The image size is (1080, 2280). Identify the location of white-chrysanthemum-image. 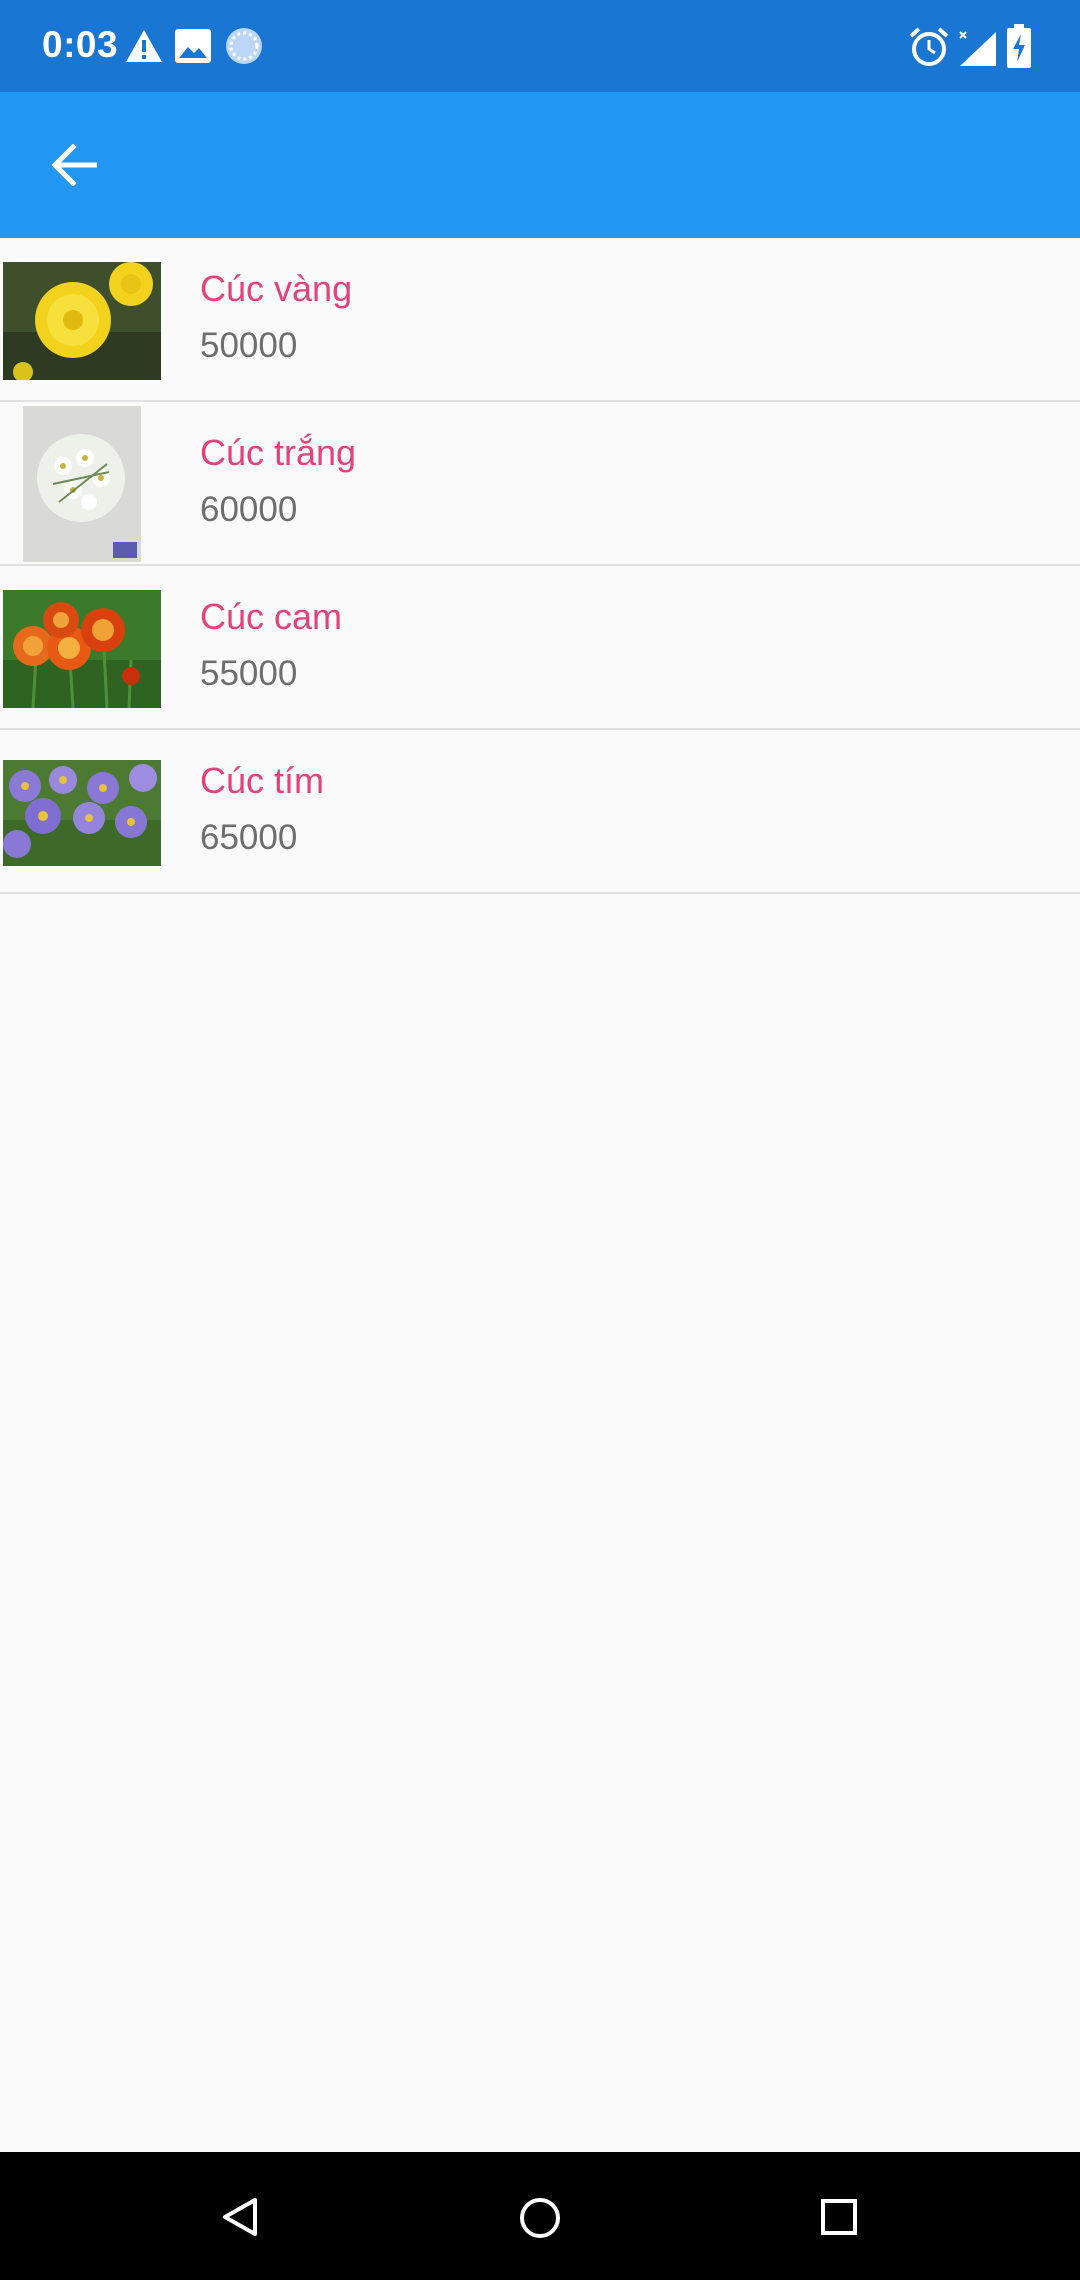
(82, 484).